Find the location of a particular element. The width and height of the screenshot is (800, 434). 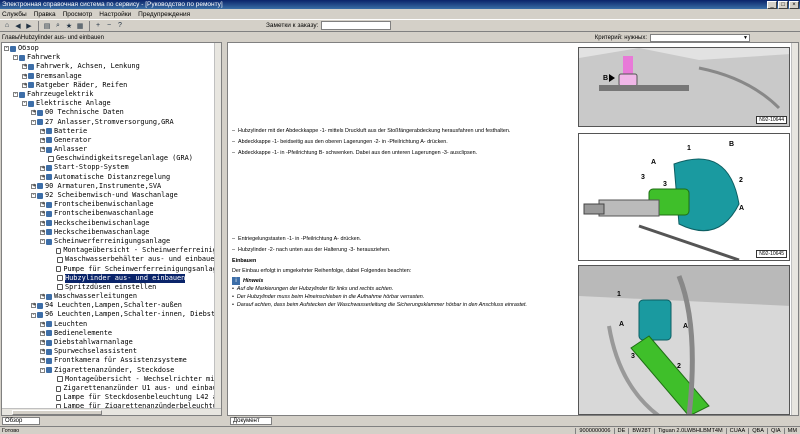

tree-item: + Generator is located at coordinates (111, 140).